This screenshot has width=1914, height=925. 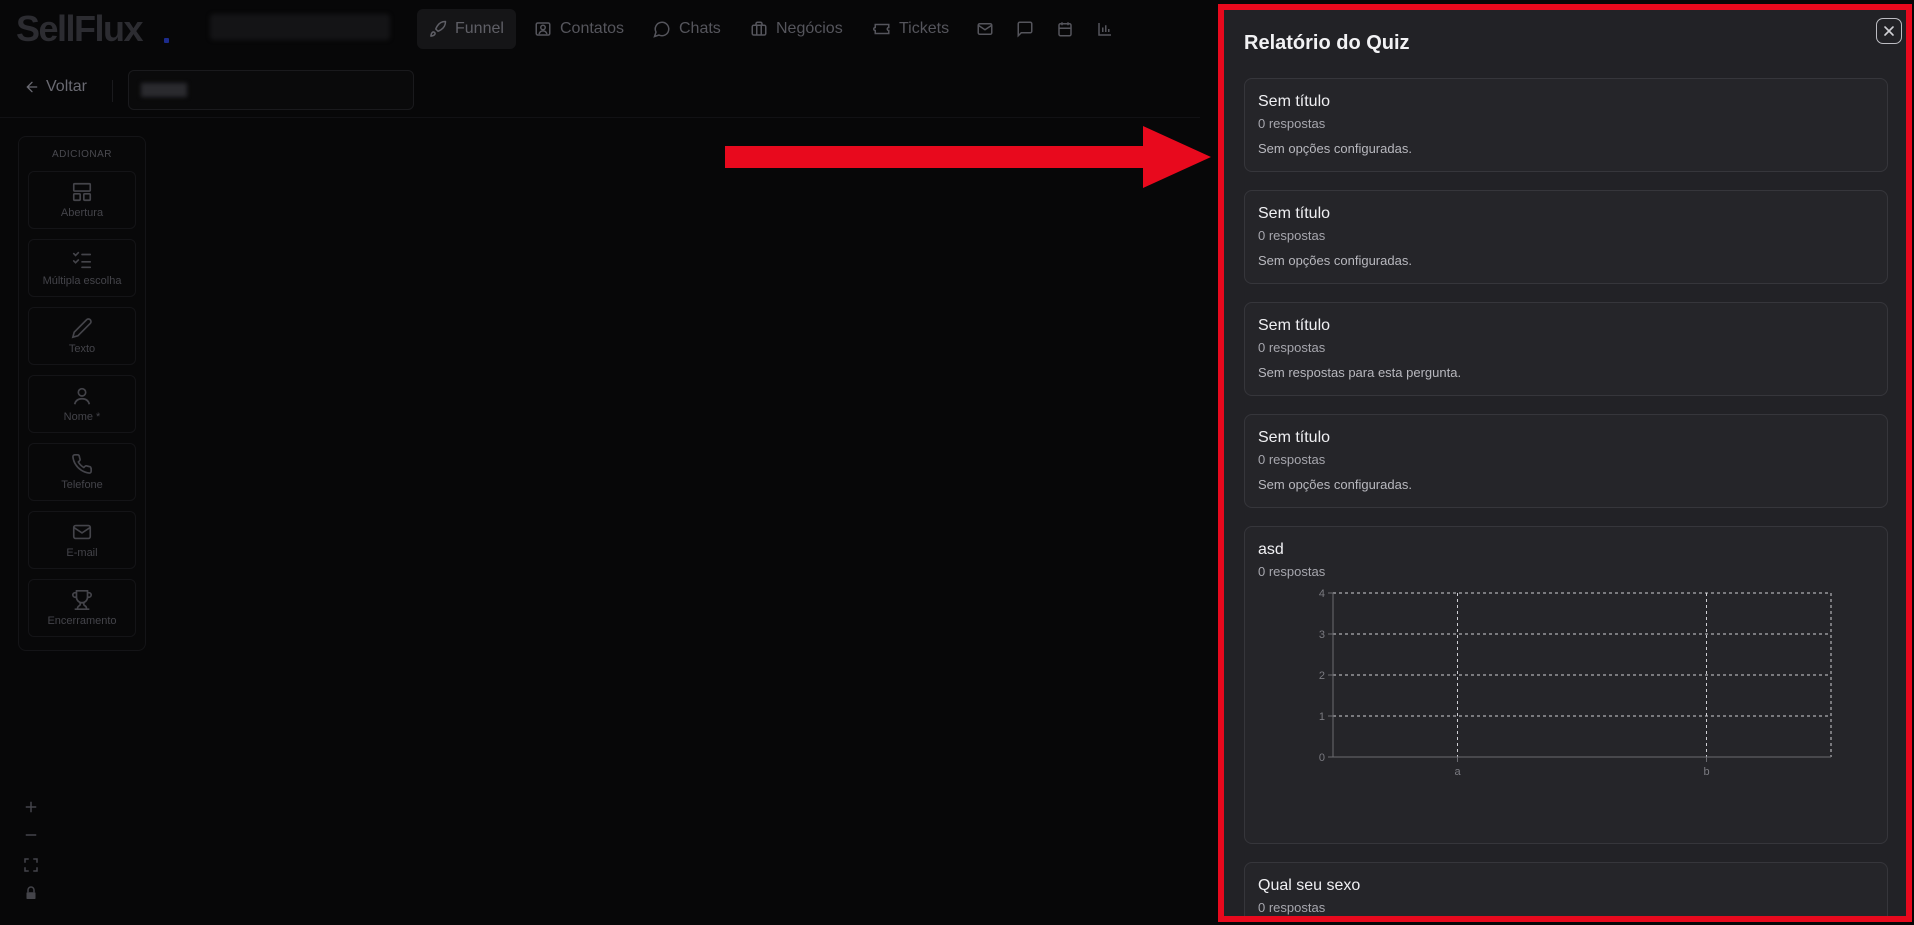 What do you see at coordinates (1457, 772) in the screenshot?
I see `x-tick-label: a` at bounding box center [1457, 772].